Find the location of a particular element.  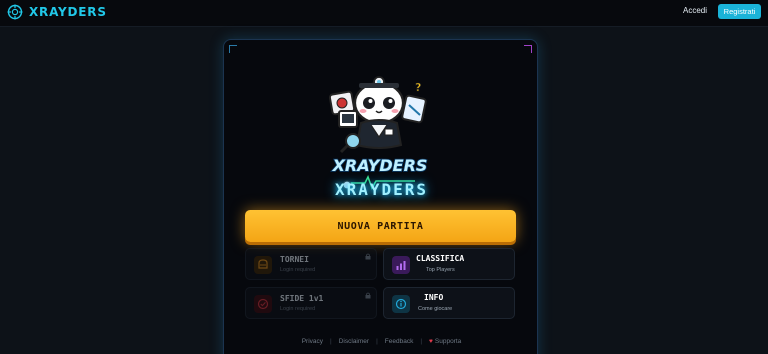

new-game-button: NUOVA PARTITA is located at coordinates (380, 226).